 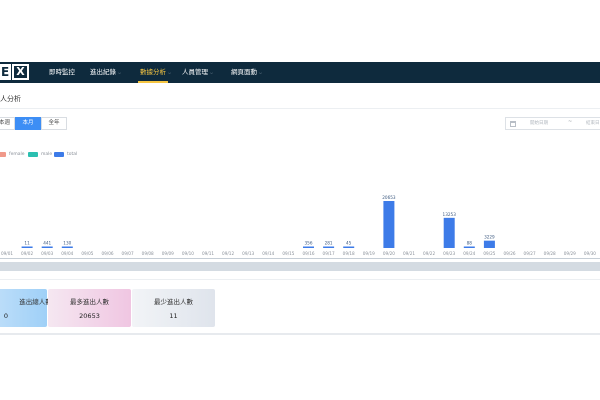 What do you see at coordinates (349, 253) in the screenshot?
I see `x-tick-label: 09/18` at bounding box center [349, 253].